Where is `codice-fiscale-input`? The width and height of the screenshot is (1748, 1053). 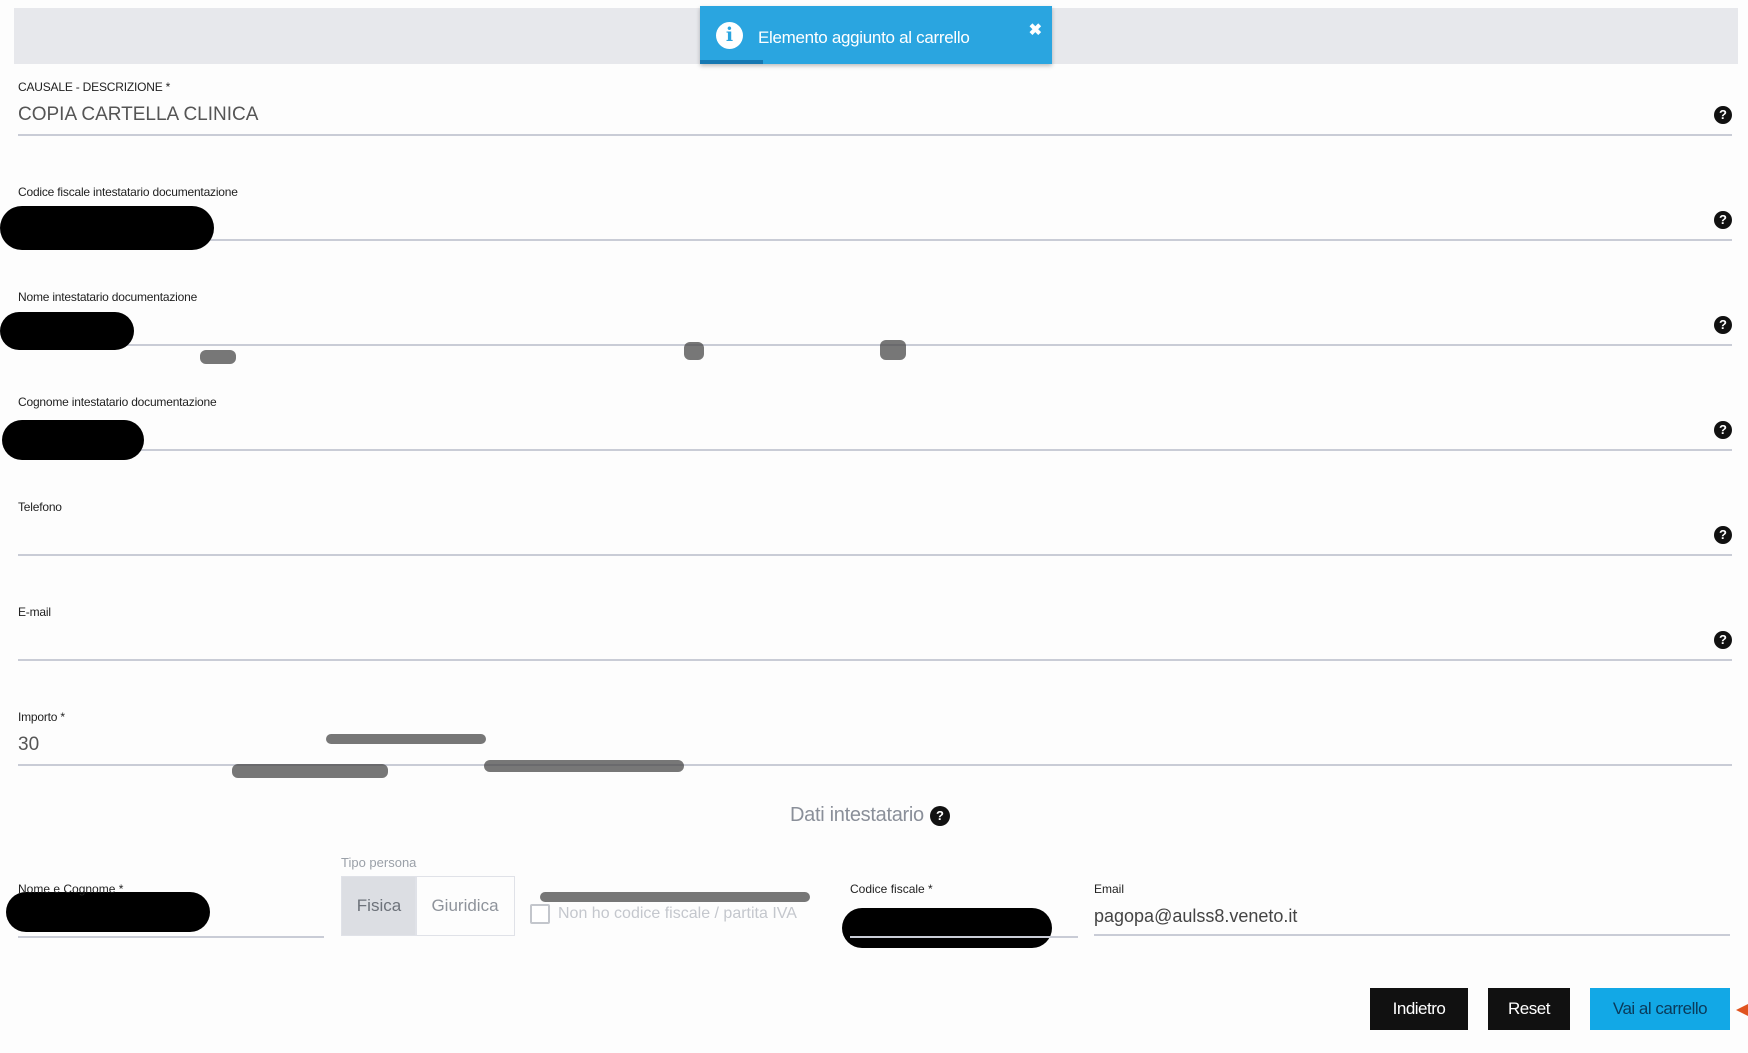
codice-fiscale-input is located at coordinates (960, 918).